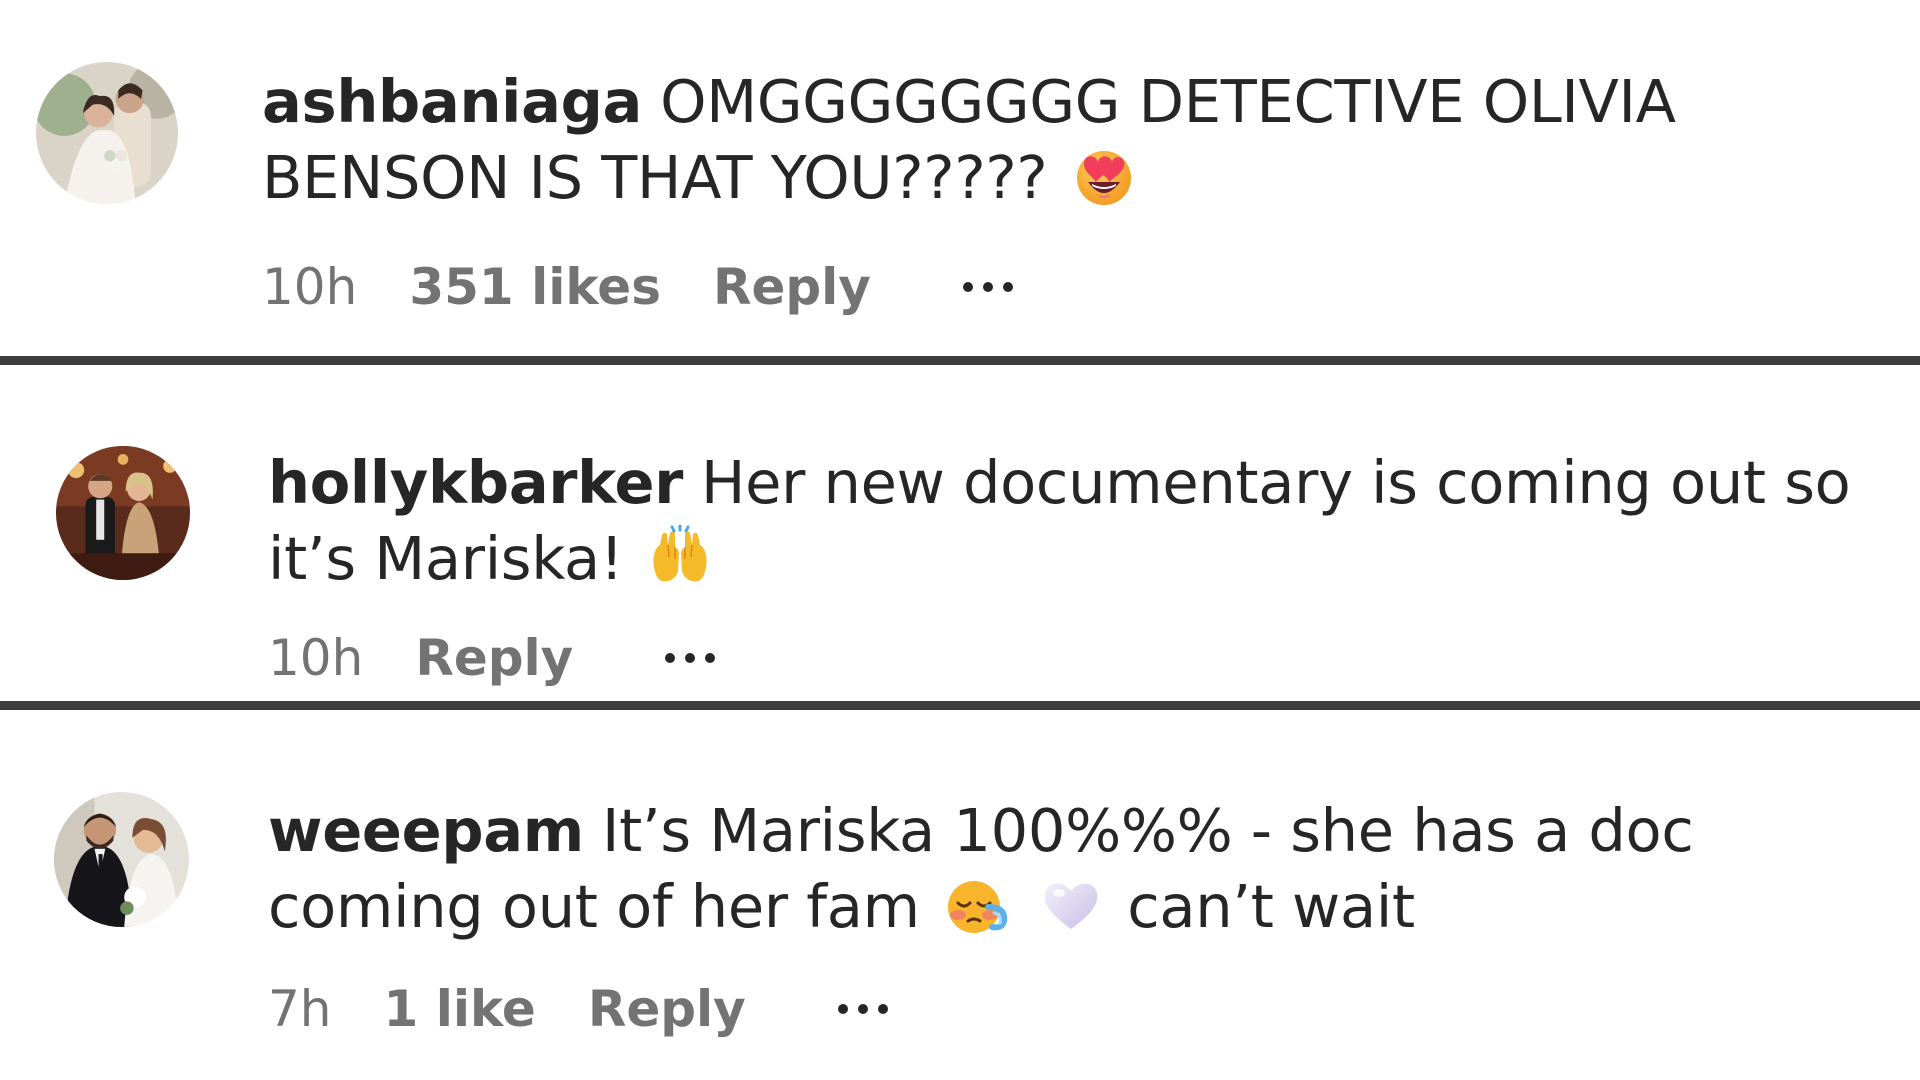  Describe the element at coordinates (426, 830) in the screenshot. I see `comment-username: weeepam` at that location.